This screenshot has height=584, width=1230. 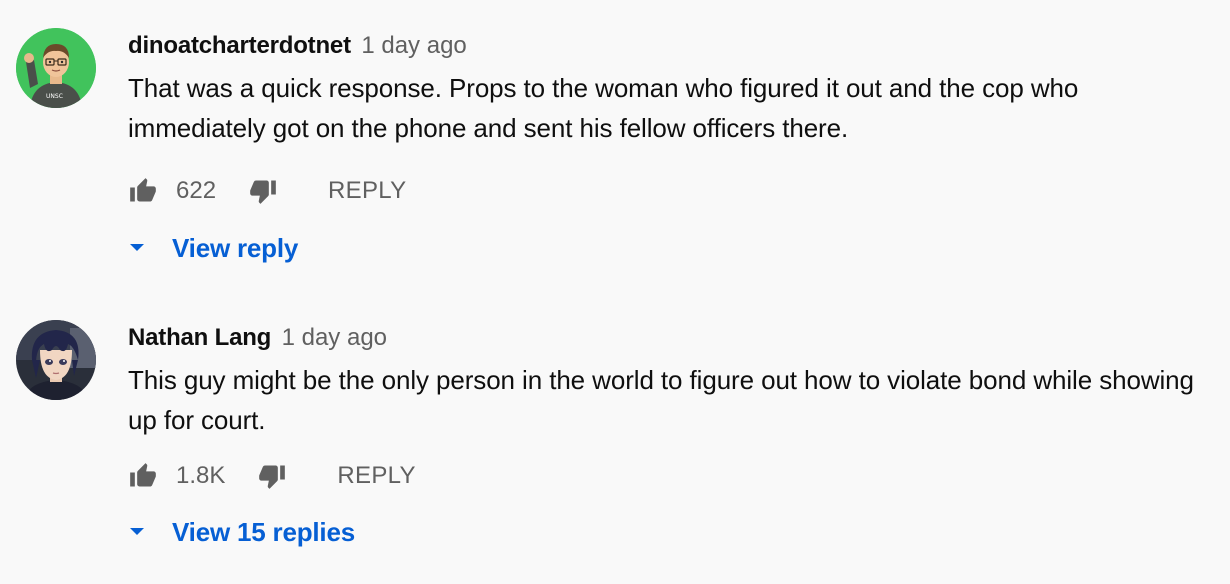 I want to click on author-name: Nathan Lang, so click(x=199, y=337).